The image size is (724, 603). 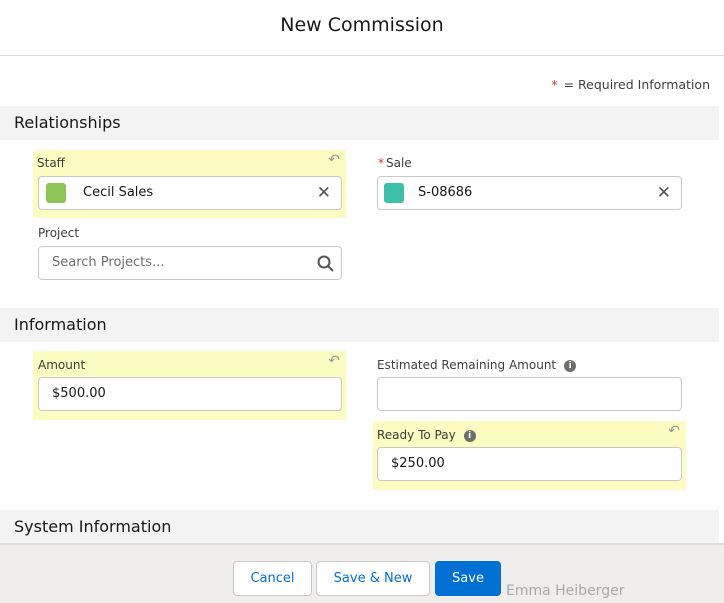 What do you see at coordinates (272, 578) in the screenshot?
I see `cancel-button: Cancel` at bounding box center [272, 578].